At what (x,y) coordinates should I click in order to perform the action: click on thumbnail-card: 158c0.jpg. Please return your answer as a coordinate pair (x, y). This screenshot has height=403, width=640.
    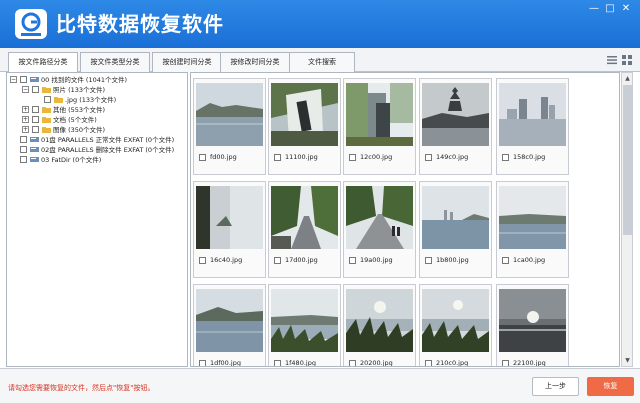
    Looking at the image, I should click on (532, 126).